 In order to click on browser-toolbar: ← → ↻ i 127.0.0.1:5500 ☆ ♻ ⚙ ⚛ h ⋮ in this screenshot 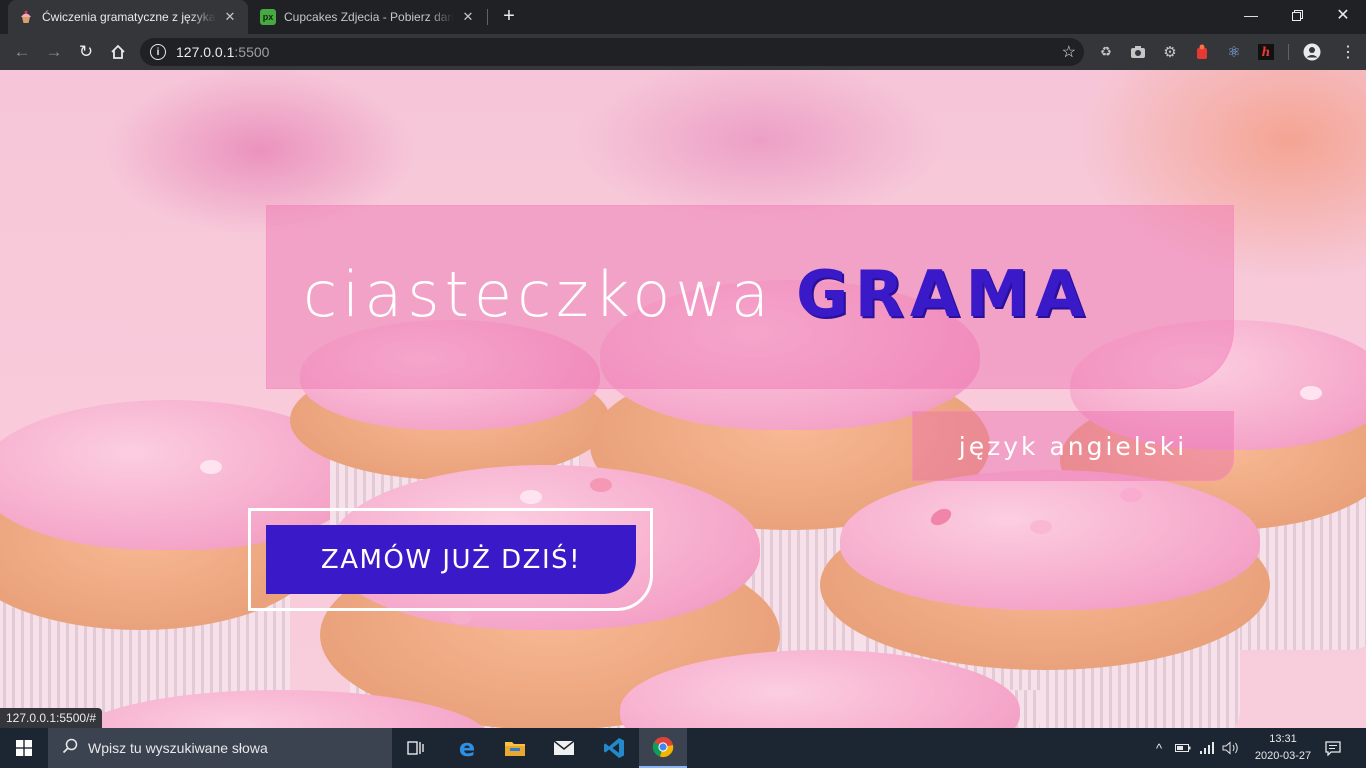, I will do `click(683, 52)`.